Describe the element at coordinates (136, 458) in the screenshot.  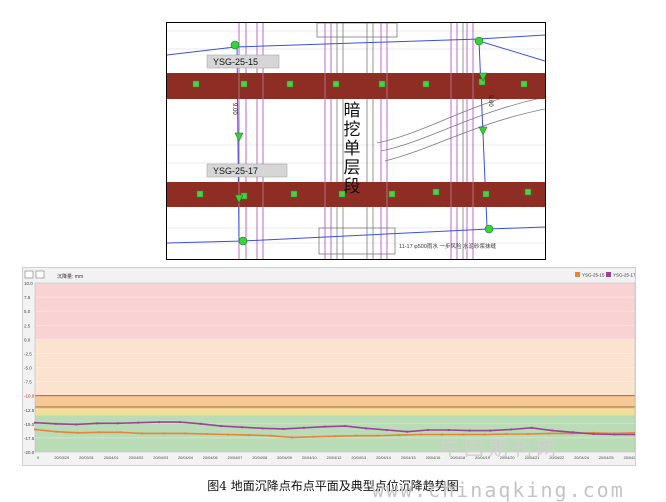
I see `x-tick-label: 20/04/02` at that location.